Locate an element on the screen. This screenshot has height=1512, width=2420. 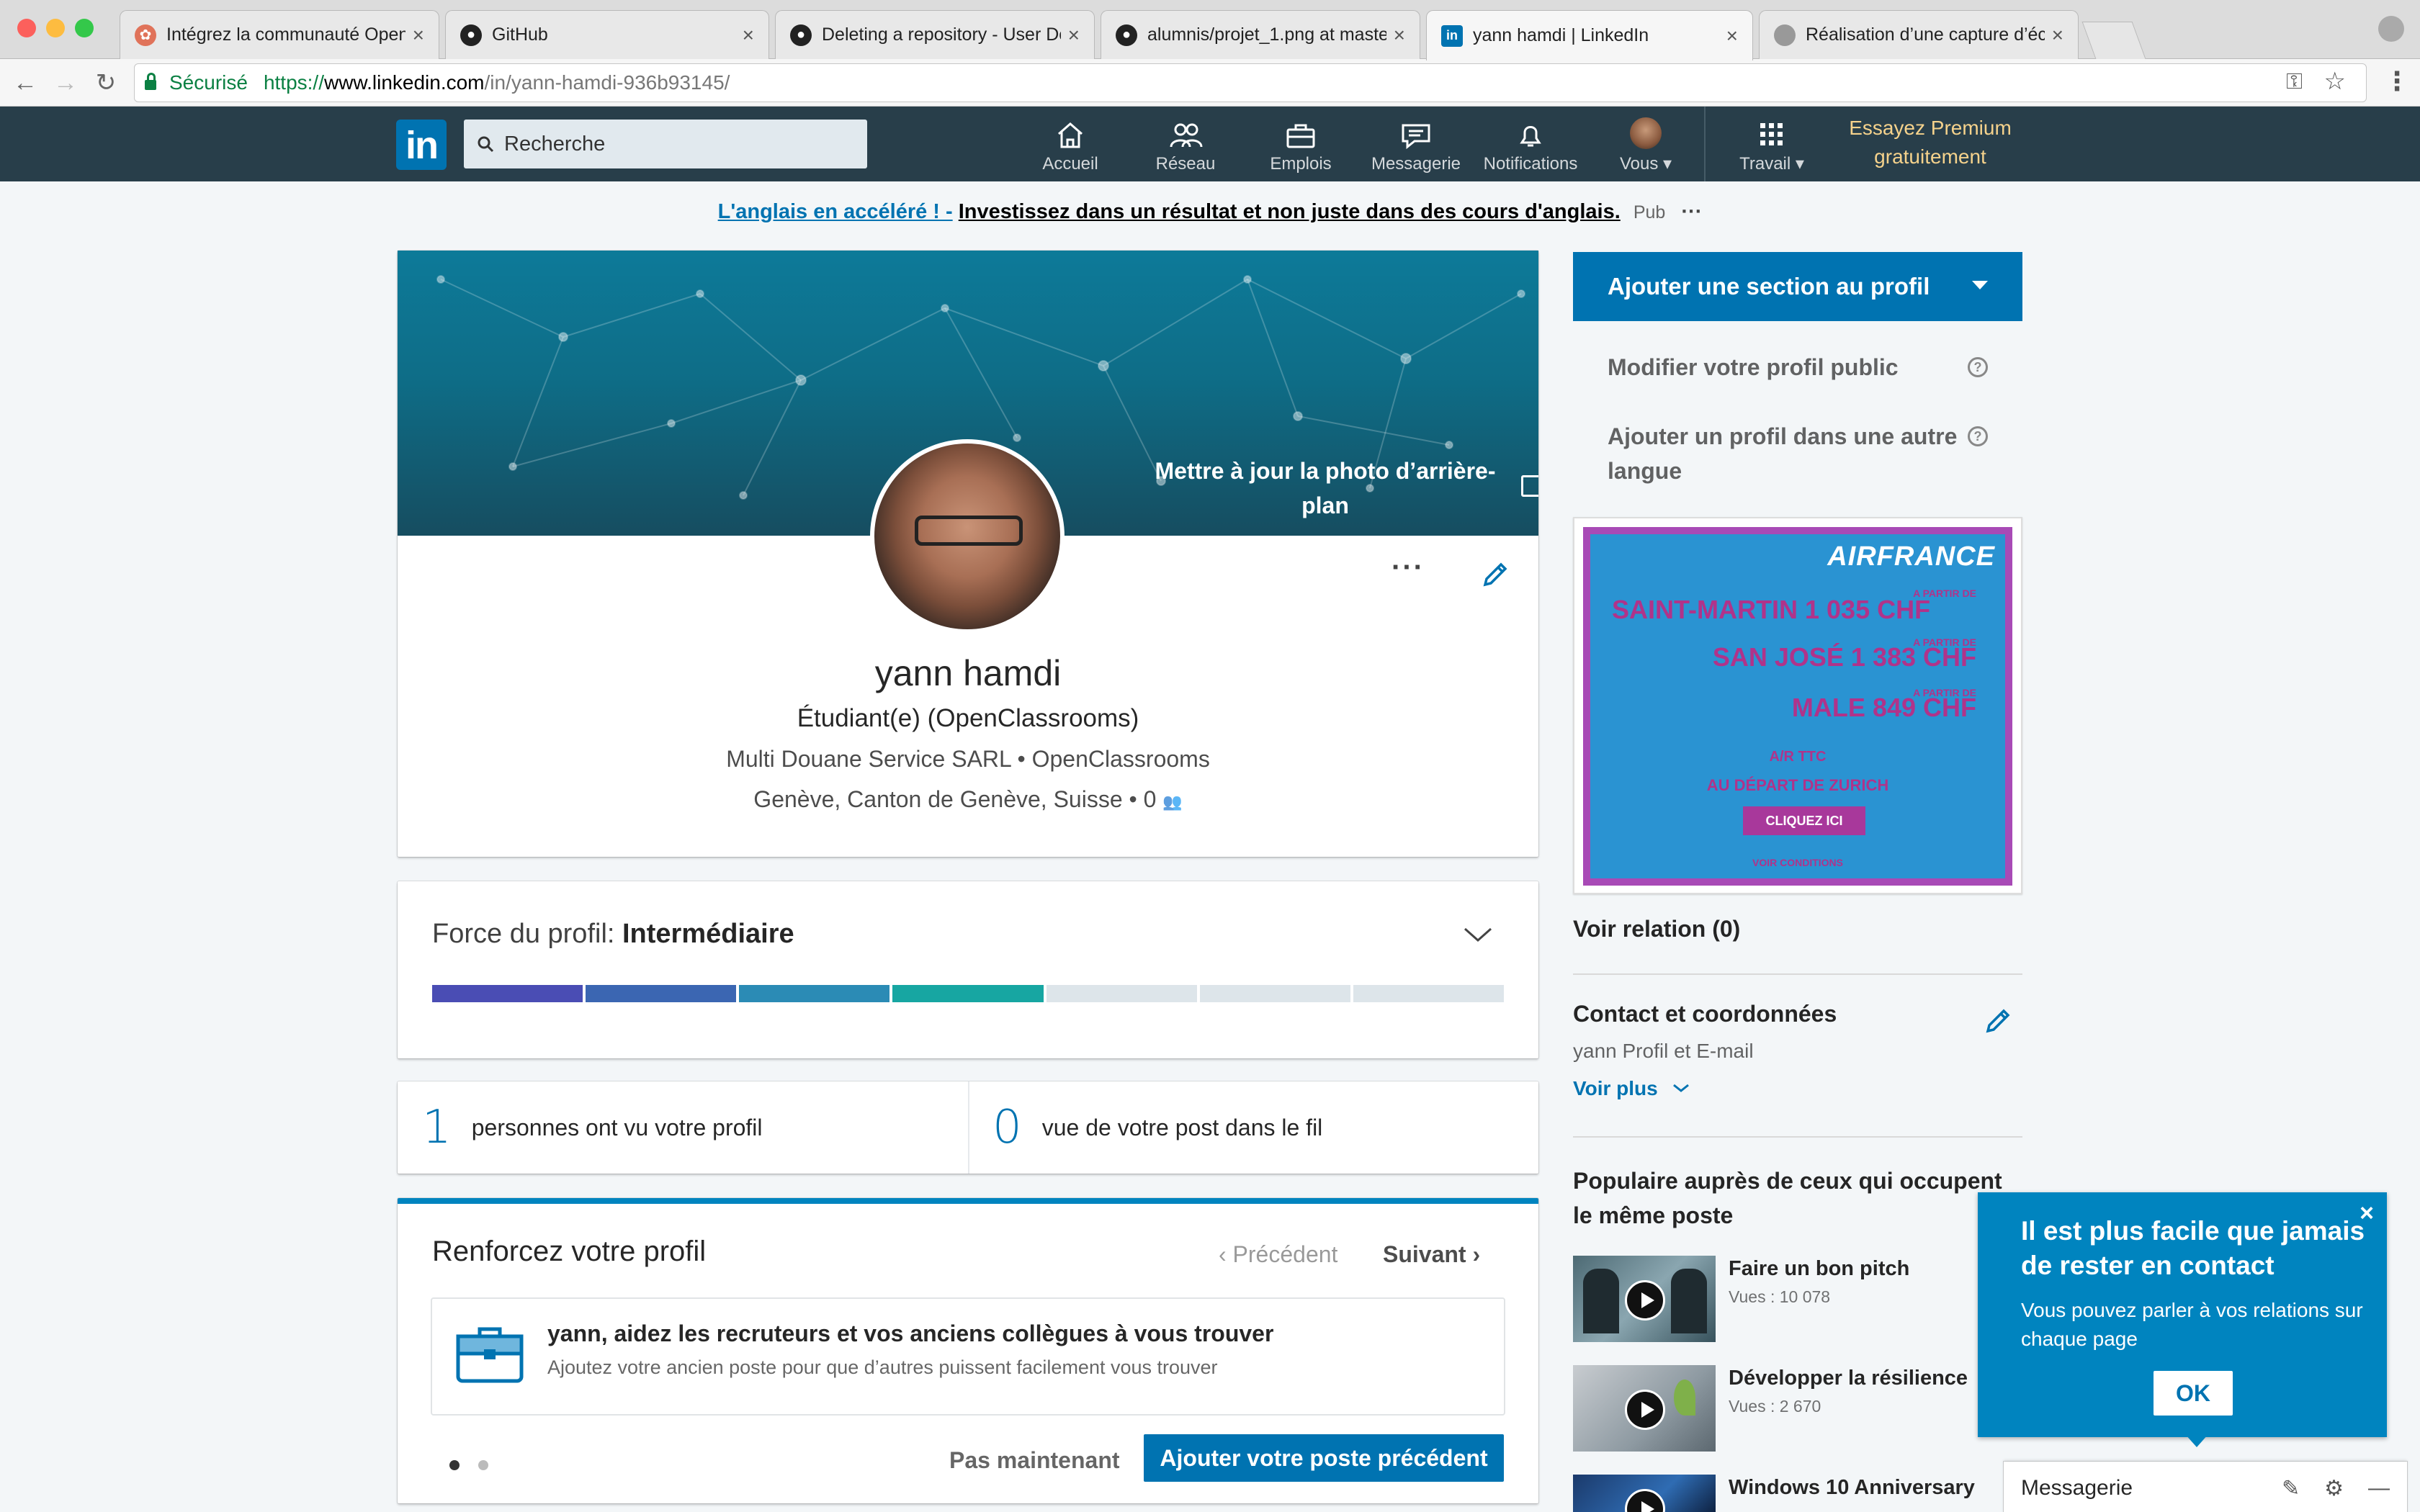
previous-button: ‹ Précédent is located at coordinates (1278, 1254).